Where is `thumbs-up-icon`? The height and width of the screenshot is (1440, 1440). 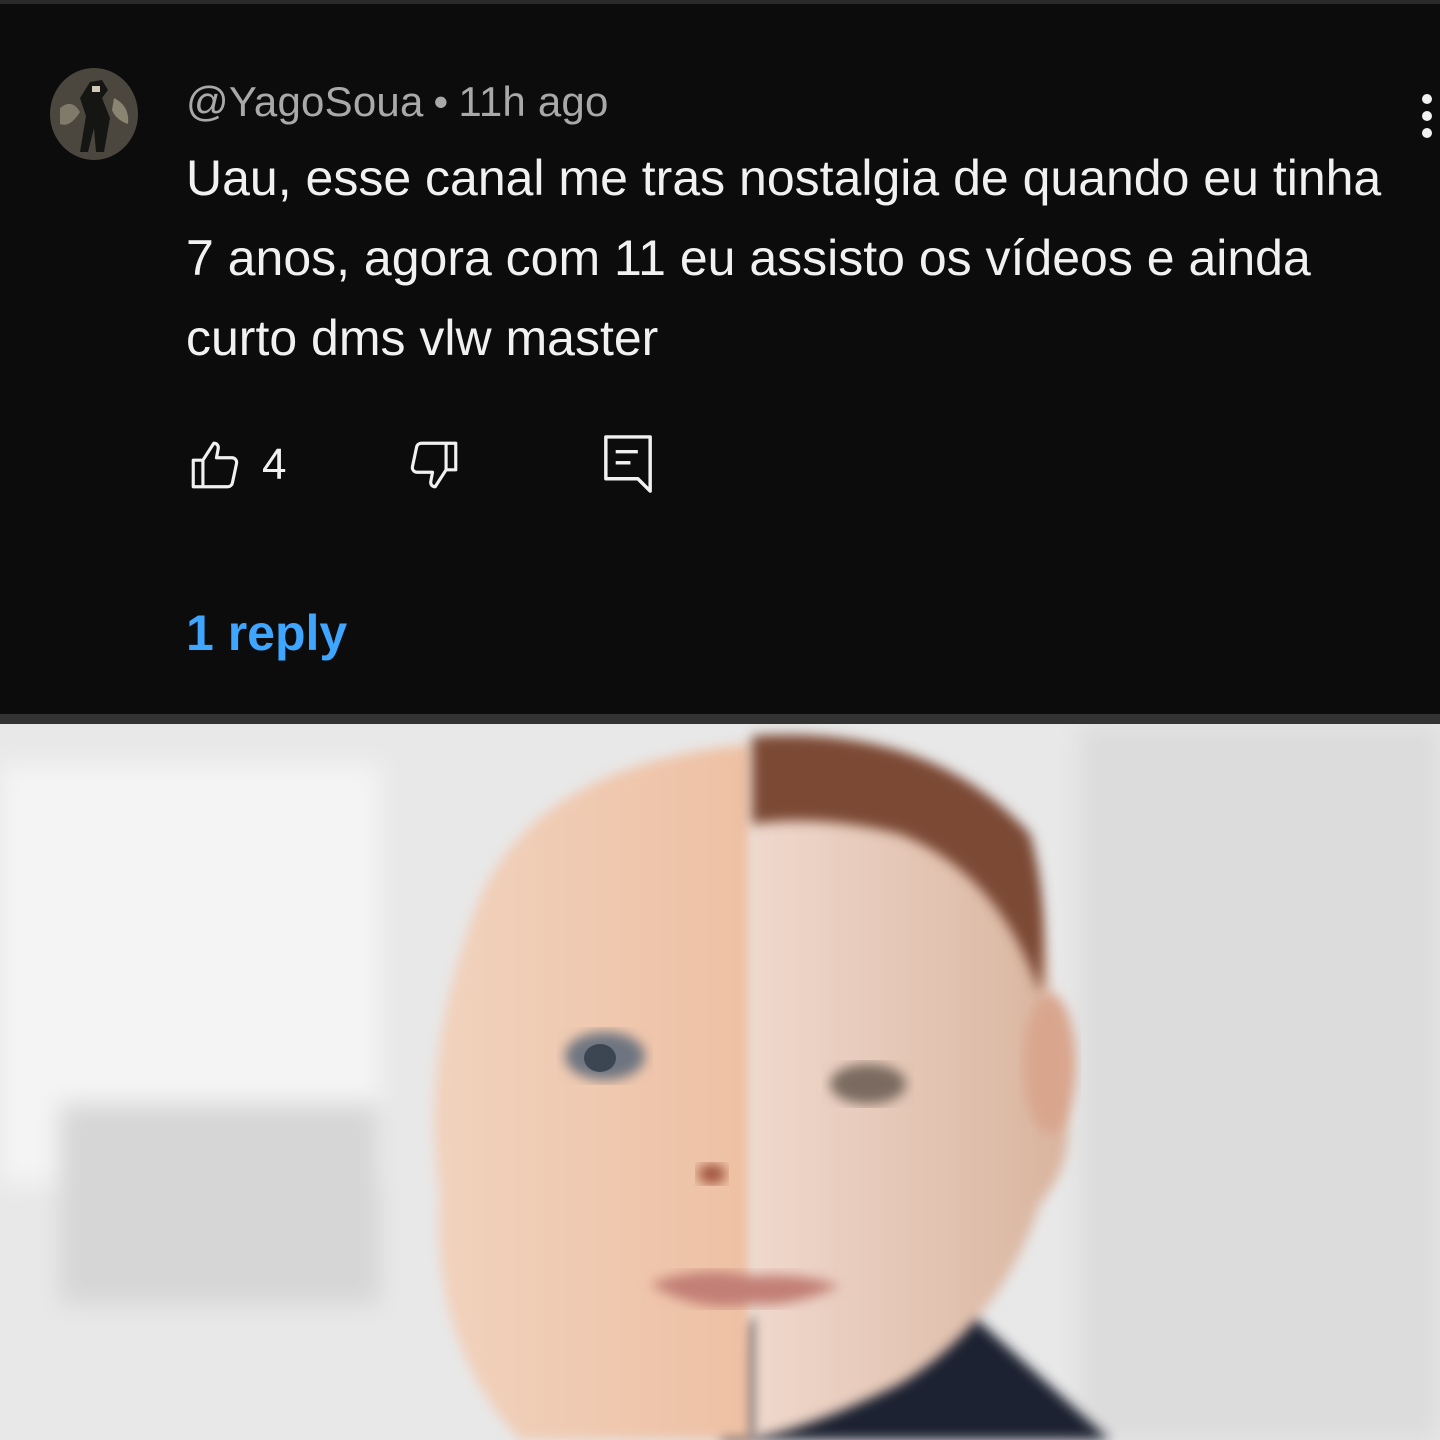 thumbs-up-icon is located at coordinates (215, 465).